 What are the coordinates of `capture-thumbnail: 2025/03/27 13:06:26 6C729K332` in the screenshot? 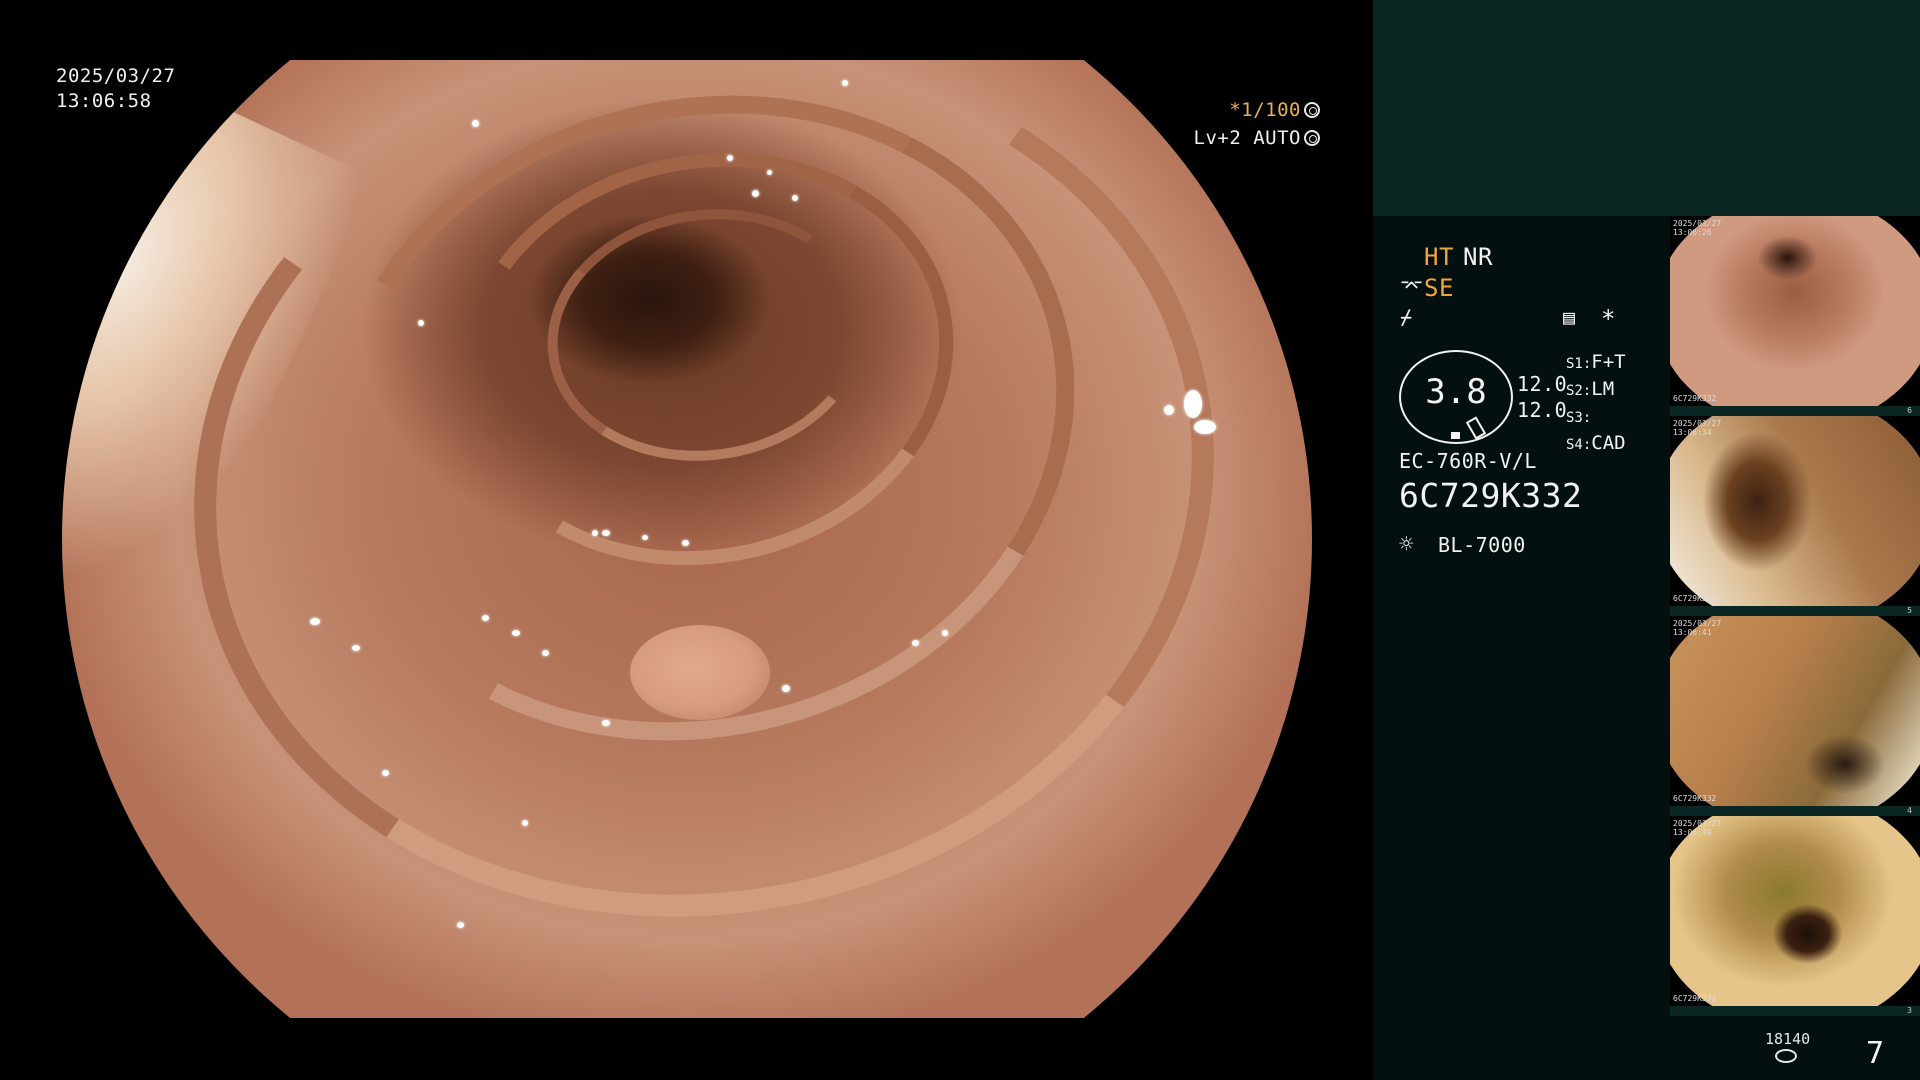 It's located at (1795, 311).